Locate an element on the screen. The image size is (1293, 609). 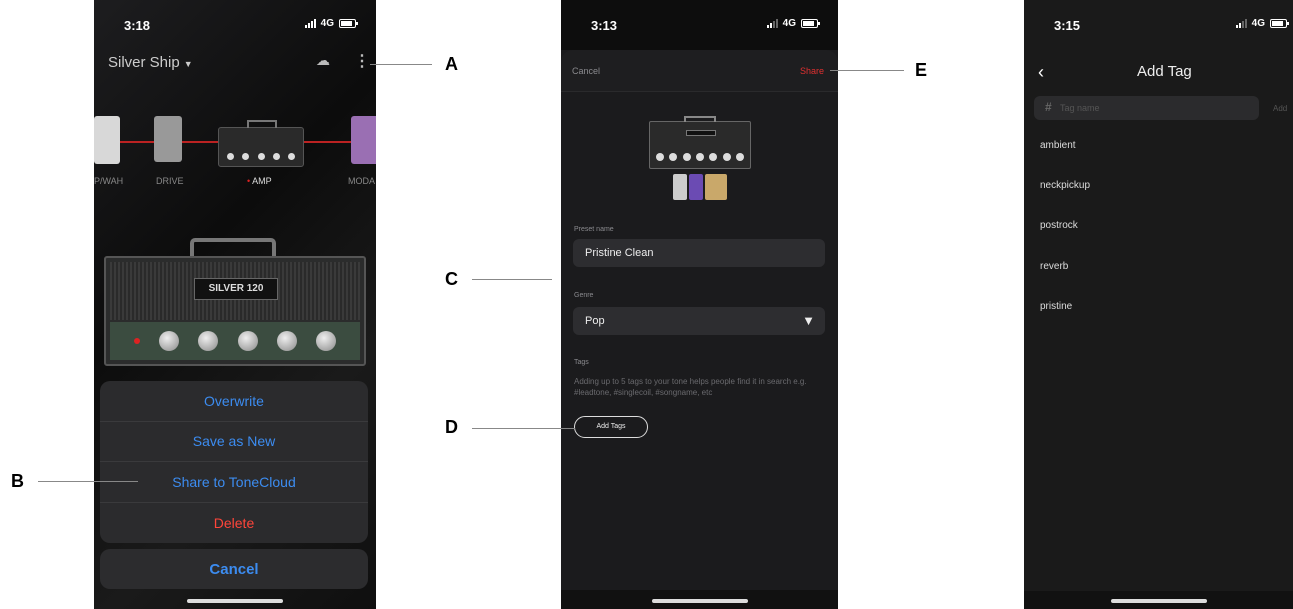
back-chevron-icon: ‹ is located at coordinates (1041, 72).